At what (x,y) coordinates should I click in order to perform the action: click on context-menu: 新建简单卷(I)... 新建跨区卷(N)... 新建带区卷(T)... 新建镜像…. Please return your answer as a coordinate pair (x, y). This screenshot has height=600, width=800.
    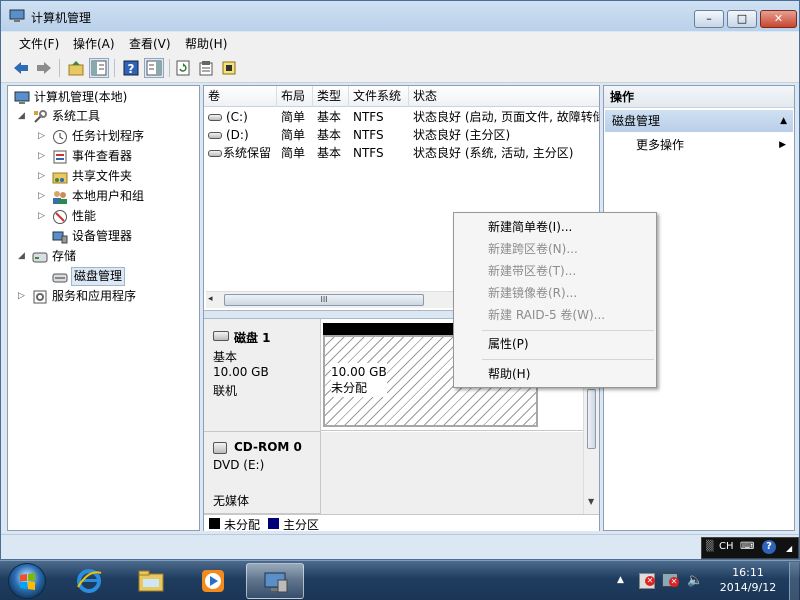
    Looking at the image, I should click on (555, 300).